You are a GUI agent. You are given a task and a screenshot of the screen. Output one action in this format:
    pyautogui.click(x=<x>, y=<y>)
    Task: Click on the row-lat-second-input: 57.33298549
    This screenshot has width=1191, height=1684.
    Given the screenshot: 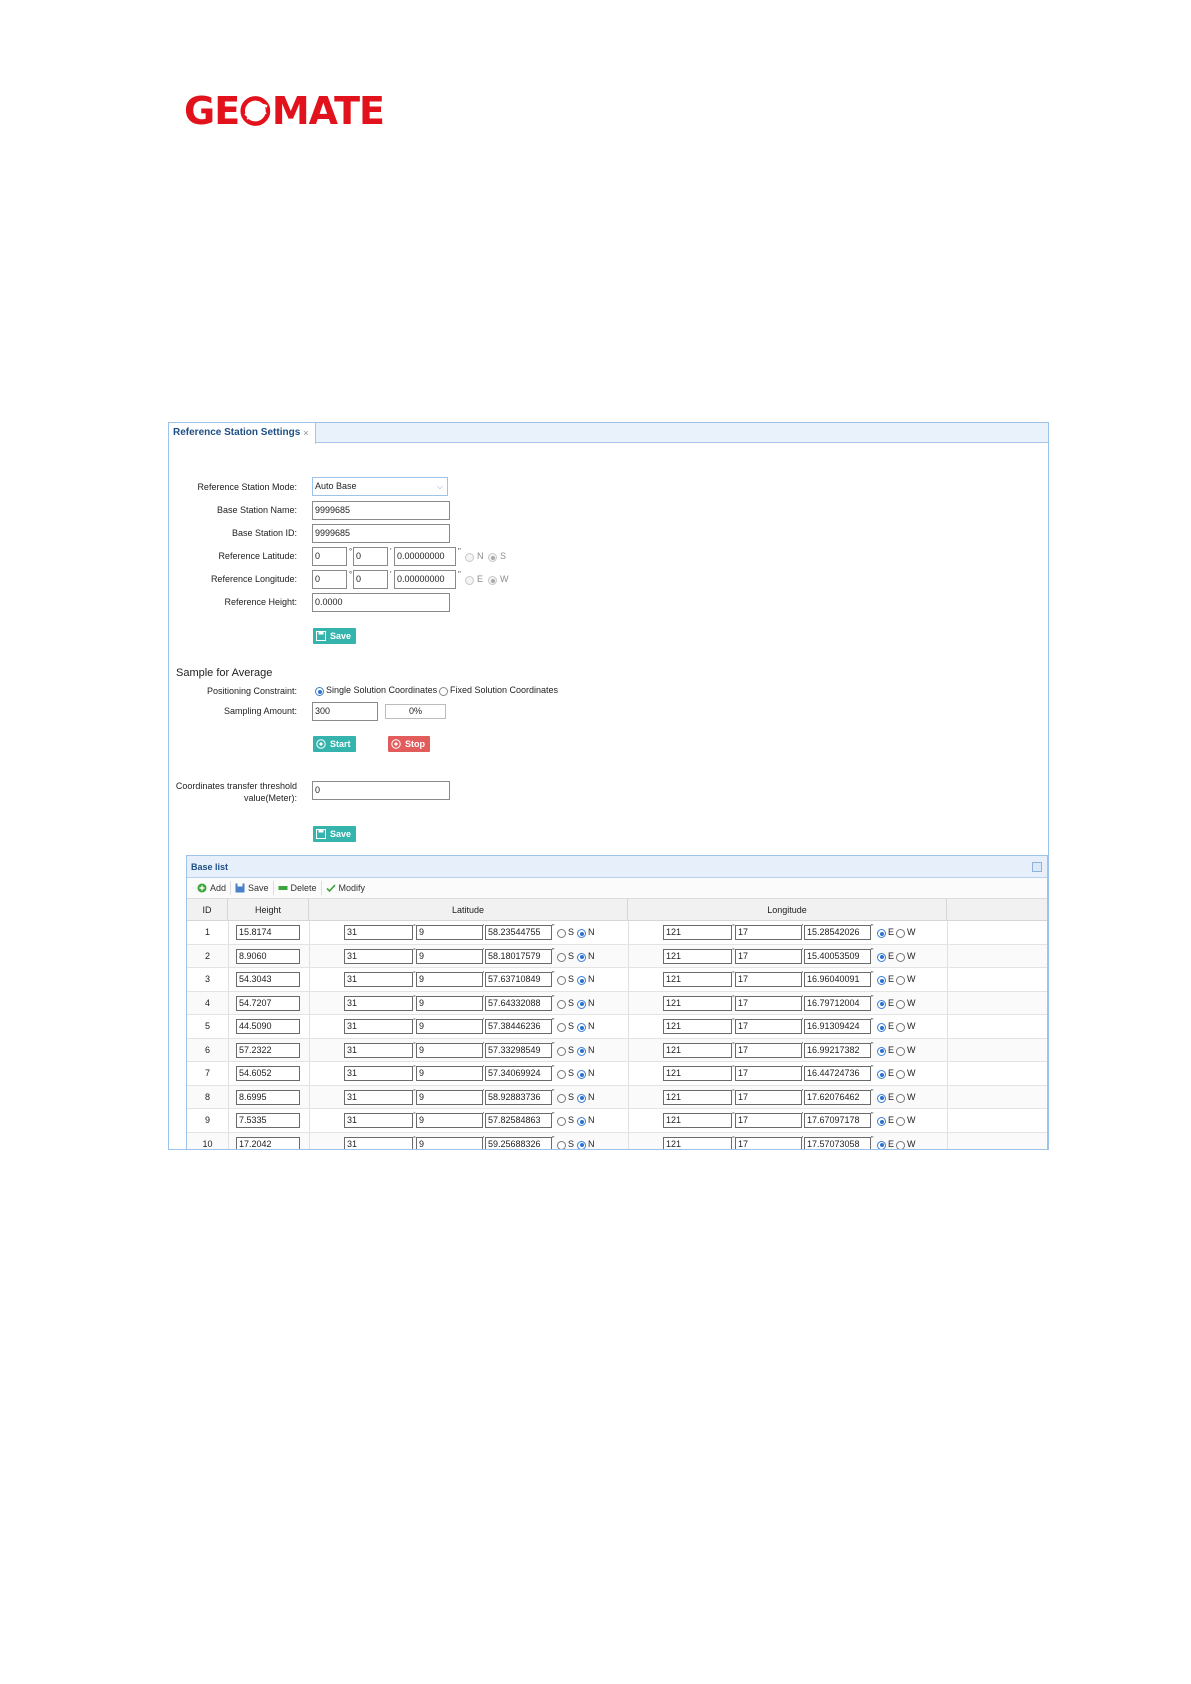 What is the action you would take?
    pyautogui.click(x=518, y=1050)
    